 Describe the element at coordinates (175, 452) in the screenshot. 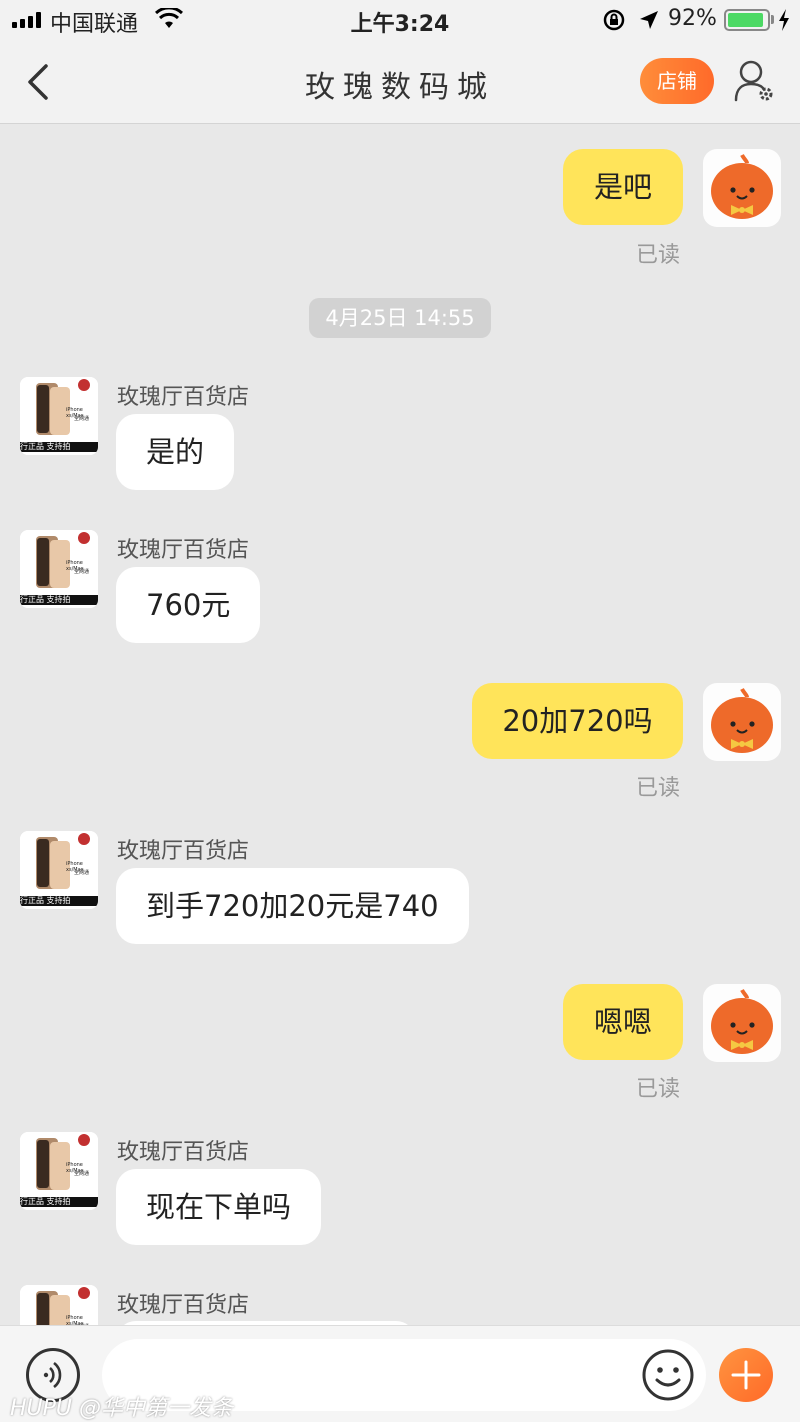

I see `shop-message-bubble: 是的` at that location.